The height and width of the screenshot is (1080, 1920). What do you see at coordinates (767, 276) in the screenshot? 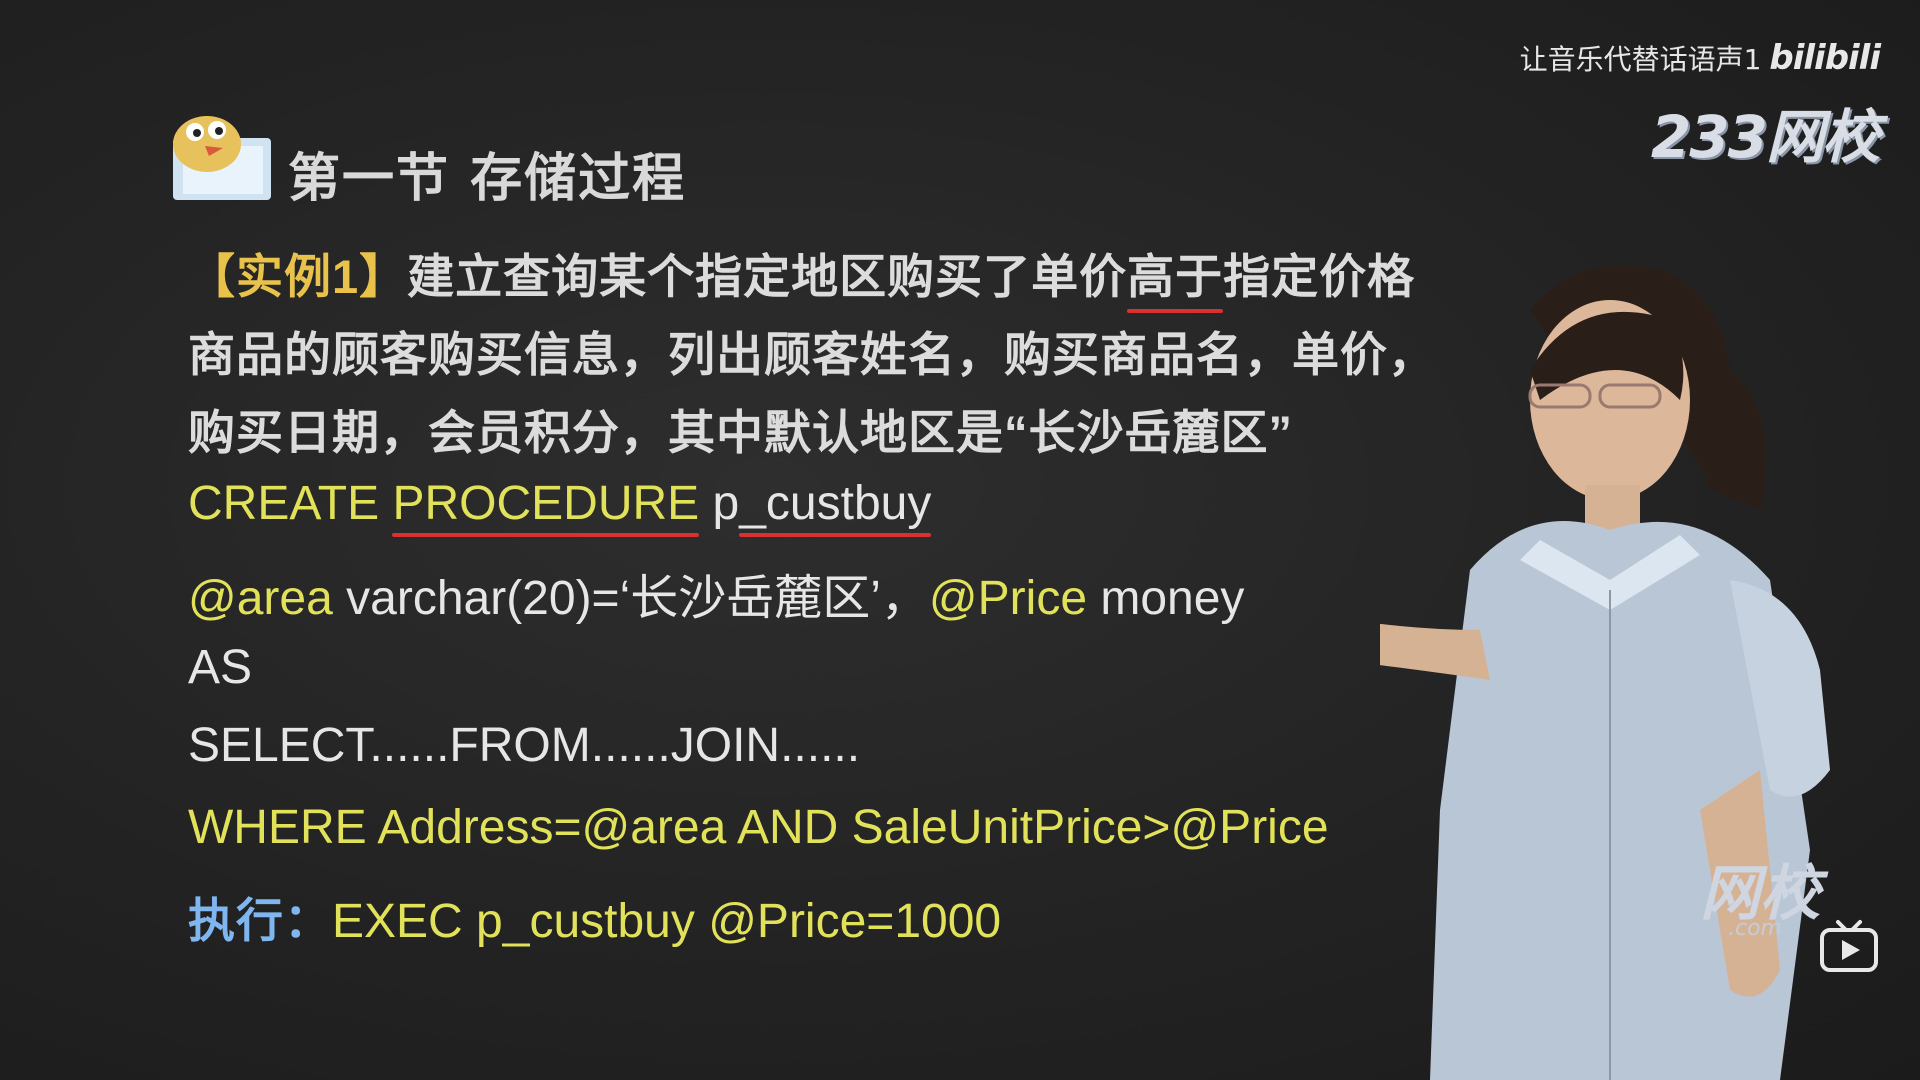
I see `problem-text-a: 建立查询某个指定地区购买了单价` at bounding box center [767, 276].